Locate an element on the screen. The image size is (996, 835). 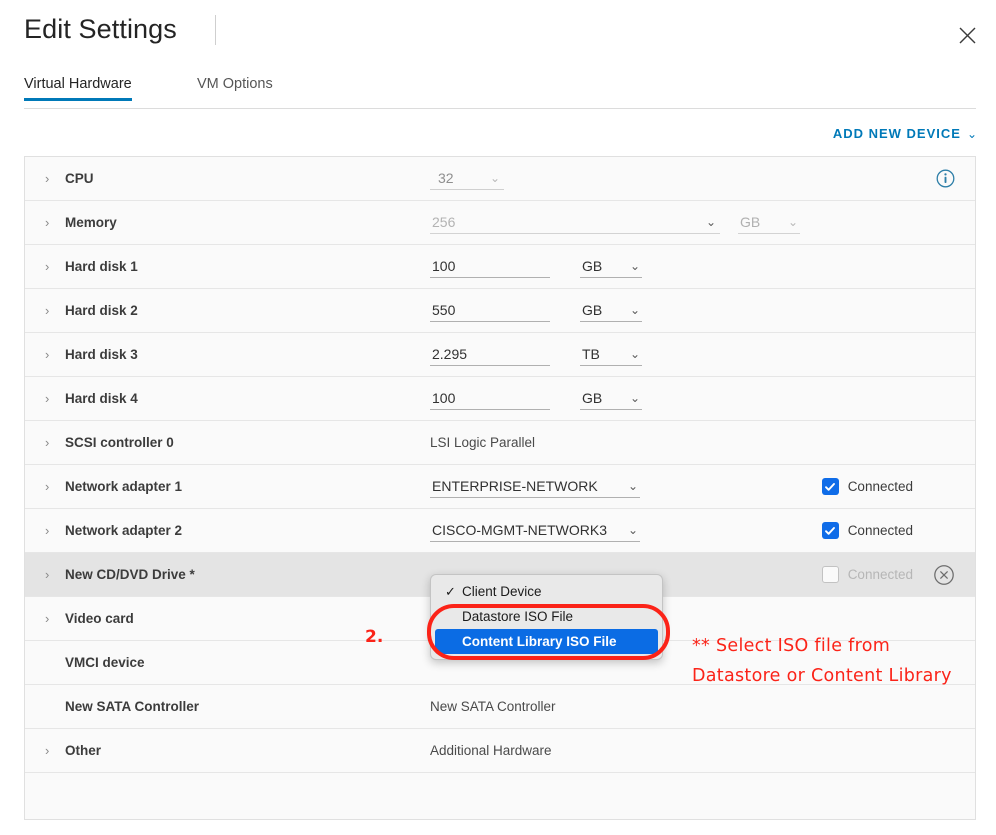
device-static-value: LSI Logic Parallel is located at coordinates (483, 442).